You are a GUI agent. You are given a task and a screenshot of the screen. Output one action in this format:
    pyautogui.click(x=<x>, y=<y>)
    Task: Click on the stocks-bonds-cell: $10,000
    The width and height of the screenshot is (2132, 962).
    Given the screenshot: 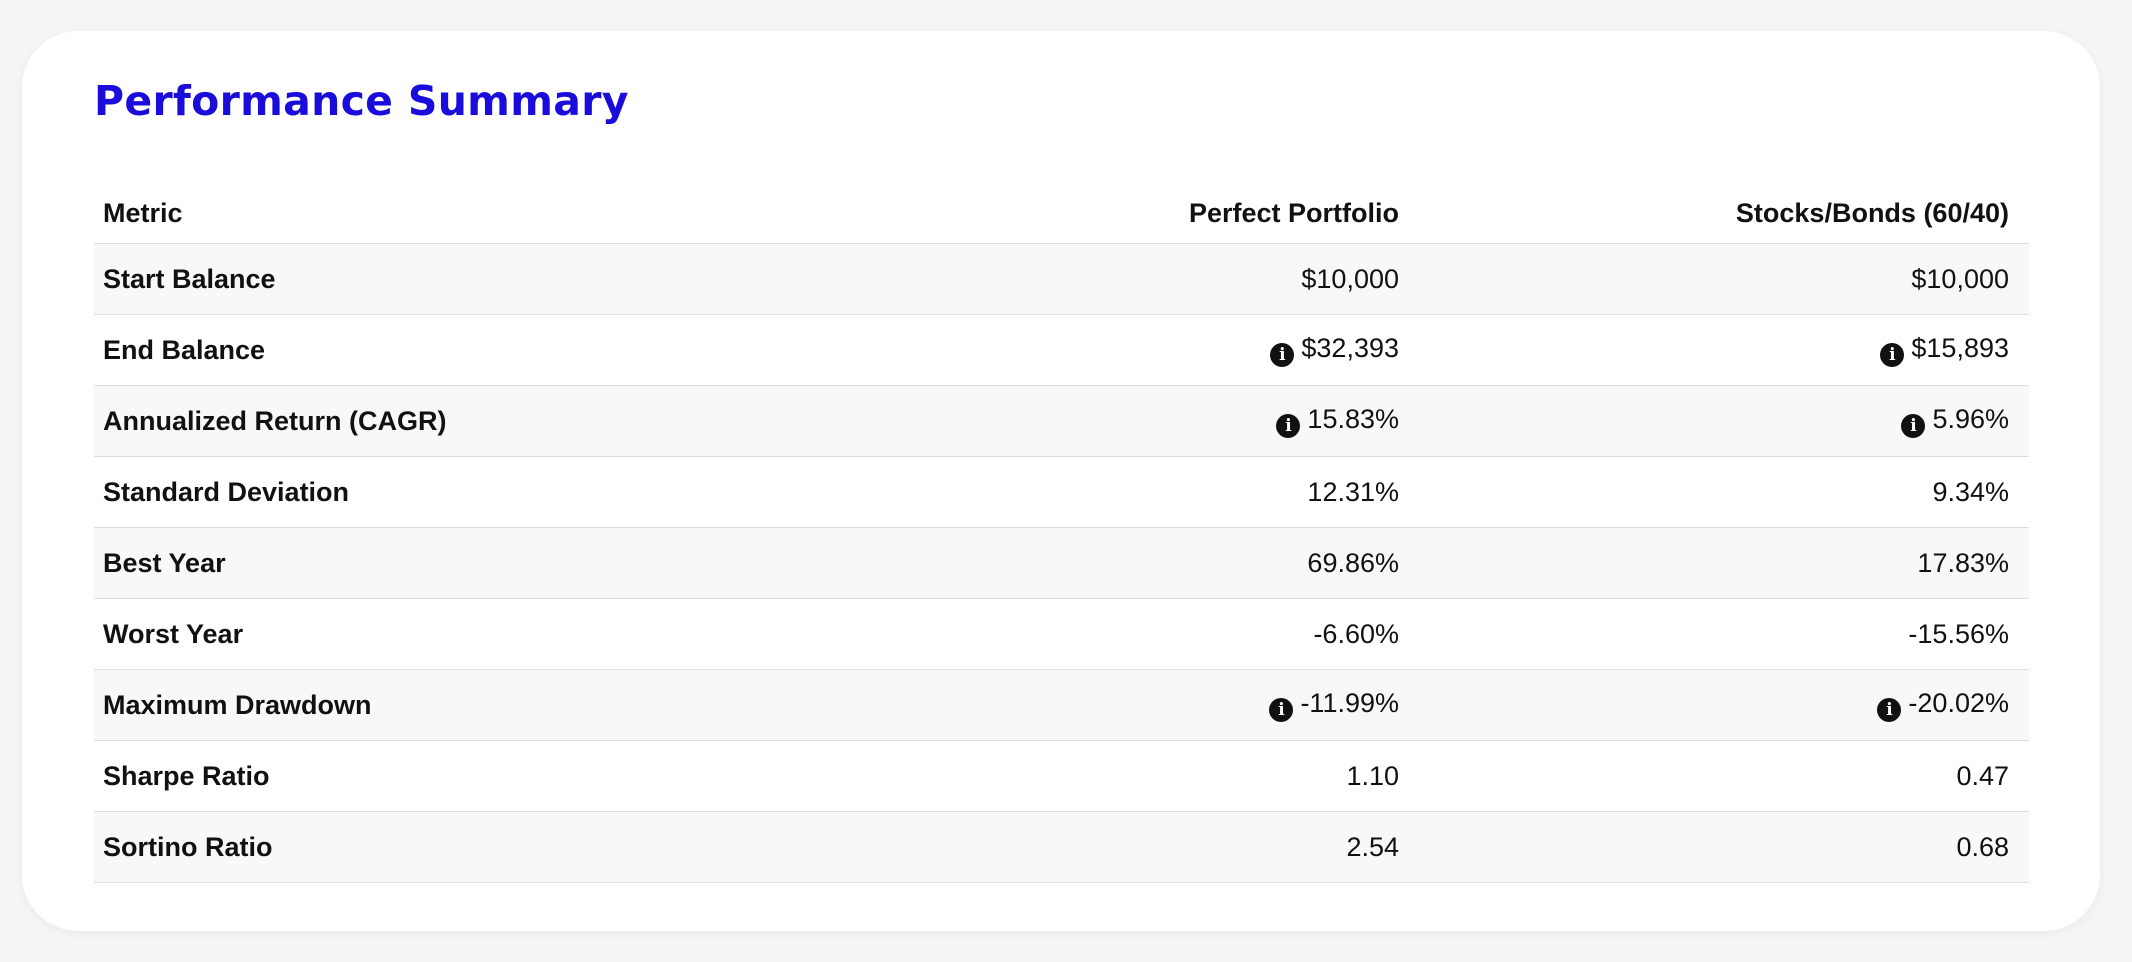 What is the action you would take?
    pyautogui.click(x=1724, y=279)
    